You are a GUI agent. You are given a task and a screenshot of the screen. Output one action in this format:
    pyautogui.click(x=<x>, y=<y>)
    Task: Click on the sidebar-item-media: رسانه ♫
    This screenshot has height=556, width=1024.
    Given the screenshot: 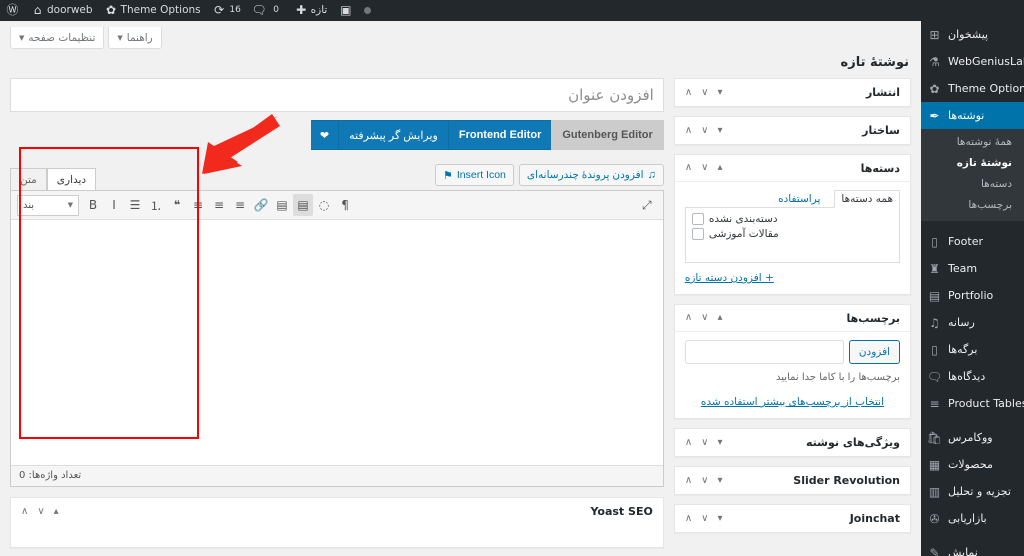 What is the action you would take?
    pyautogui.click(x=972, y=322)
    